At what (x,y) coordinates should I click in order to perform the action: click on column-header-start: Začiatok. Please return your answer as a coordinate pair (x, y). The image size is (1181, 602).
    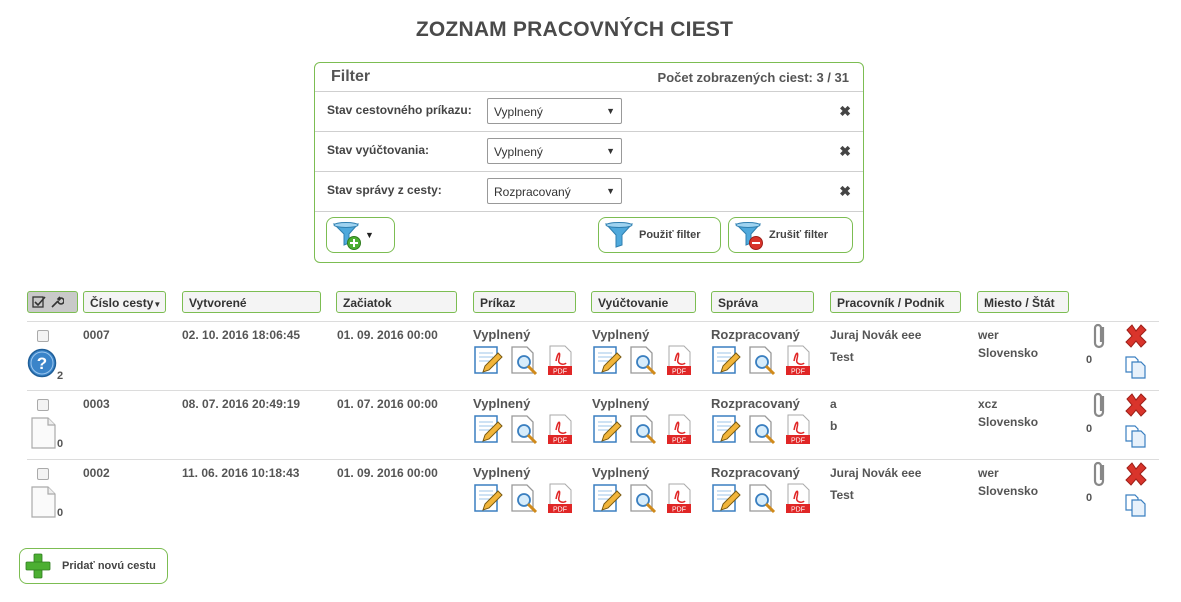
    Looking at the image, I should click on (396, 302).